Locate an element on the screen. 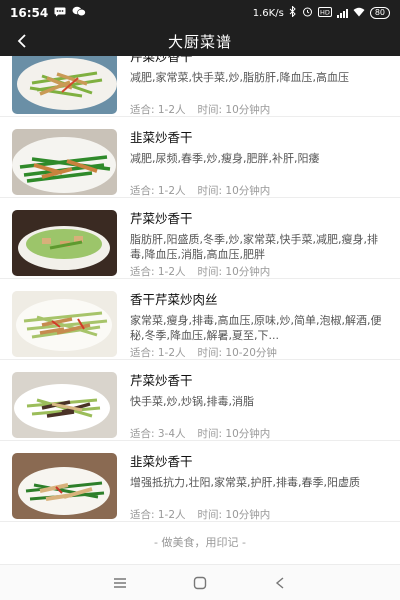 Image resolution: width=400 pixels, height=600 pixels. chive-tofu-plate-image is located at coordinates (64, 162).